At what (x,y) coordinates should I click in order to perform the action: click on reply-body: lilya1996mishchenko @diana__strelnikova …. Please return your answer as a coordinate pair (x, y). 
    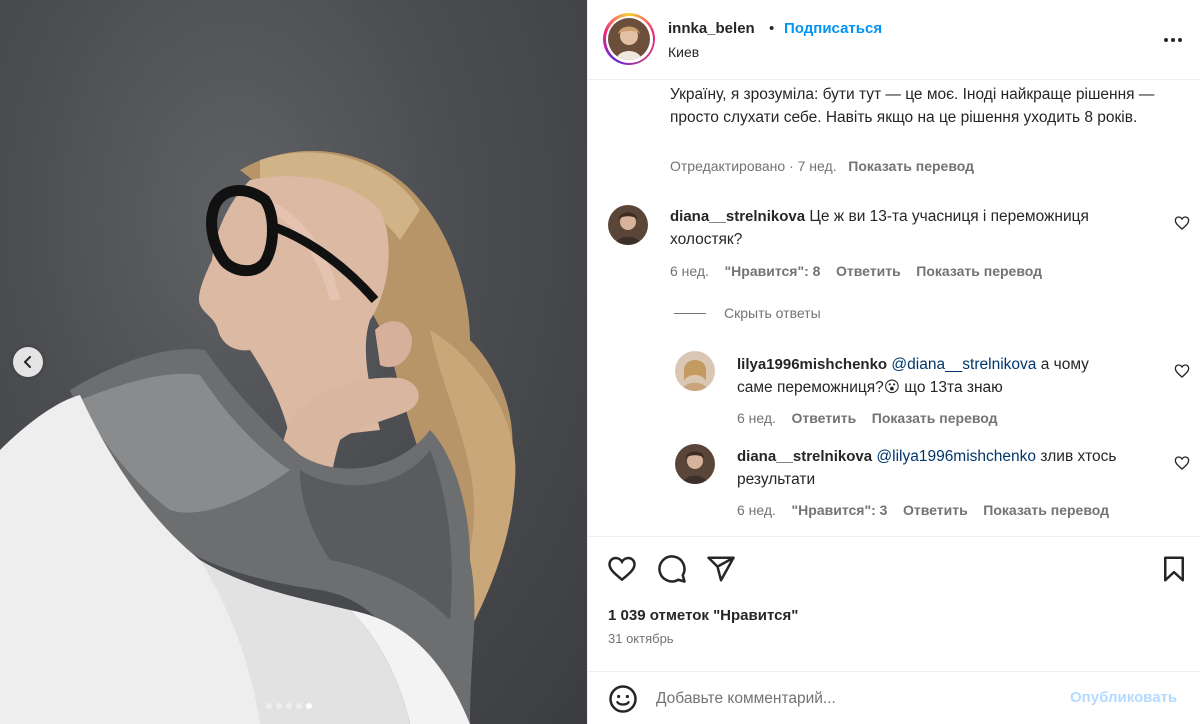
    Looking at the image, I should click on (947, 376).